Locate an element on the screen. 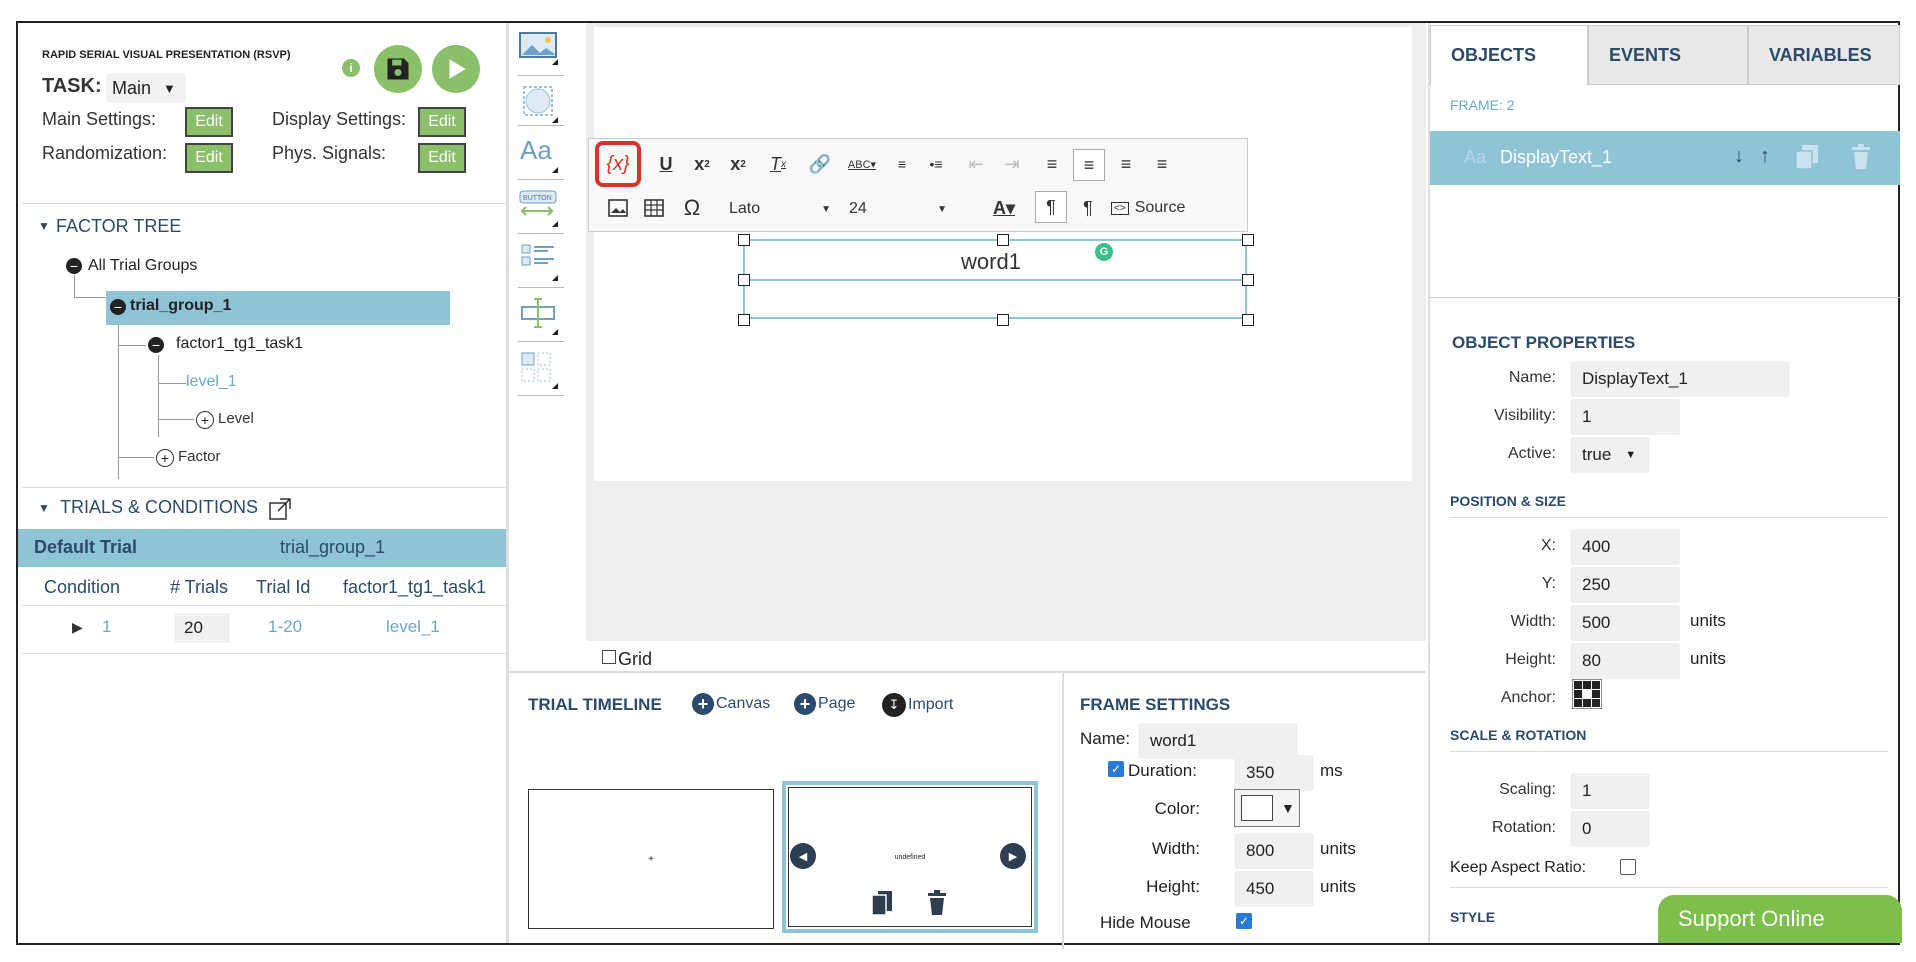  ltr-icon: ¶ is located at coordinates (1051, 207).